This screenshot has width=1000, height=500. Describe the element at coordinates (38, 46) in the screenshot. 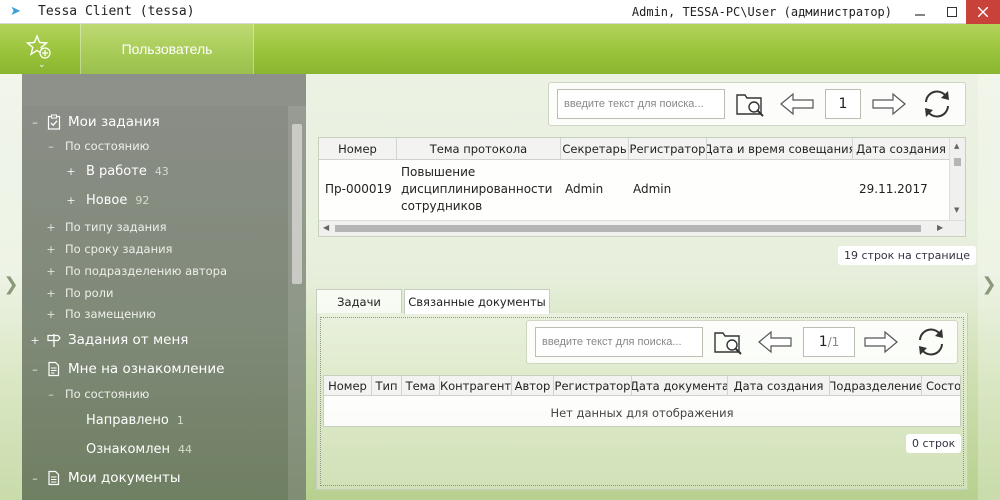

I see `star-add-icon` at that location.